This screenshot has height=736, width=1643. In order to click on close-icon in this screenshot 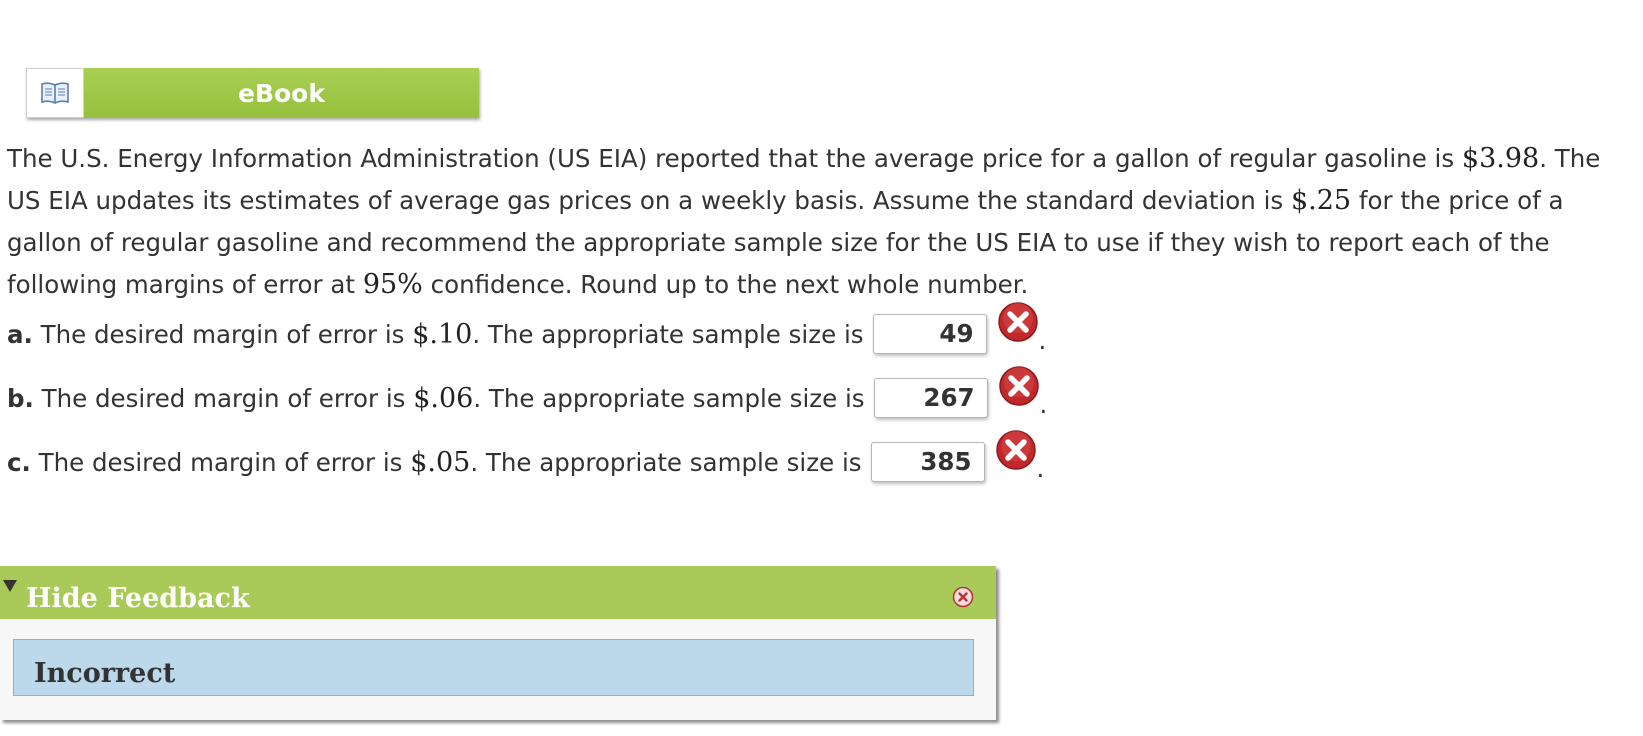, I will do `click(963, 597)`.